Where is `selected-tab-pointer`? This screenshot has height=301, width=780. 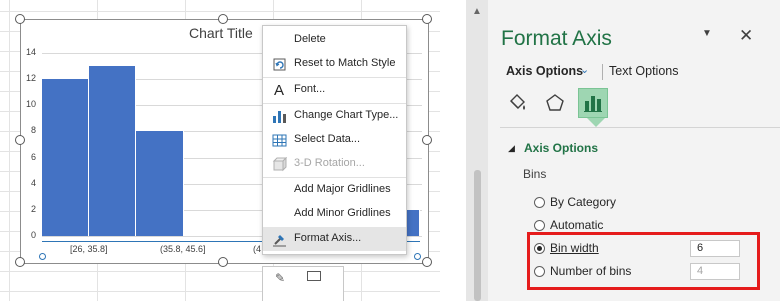 selected-tab-pointer is located at coordinates (596, 122).